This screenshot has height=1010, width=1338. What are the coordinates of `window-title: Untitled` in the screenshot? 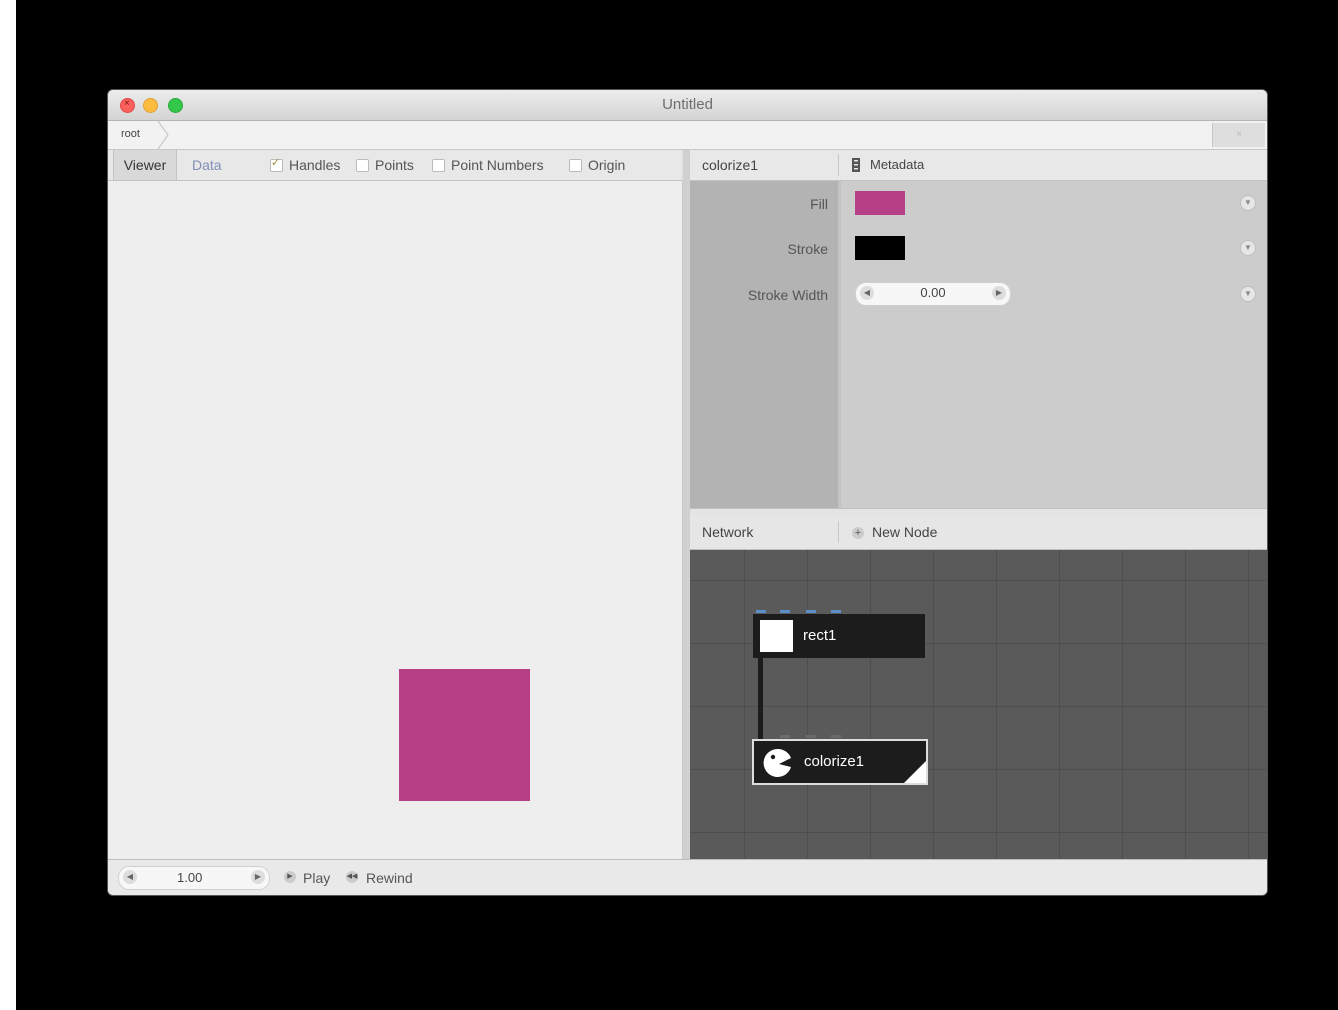 It's located at (687, 104).